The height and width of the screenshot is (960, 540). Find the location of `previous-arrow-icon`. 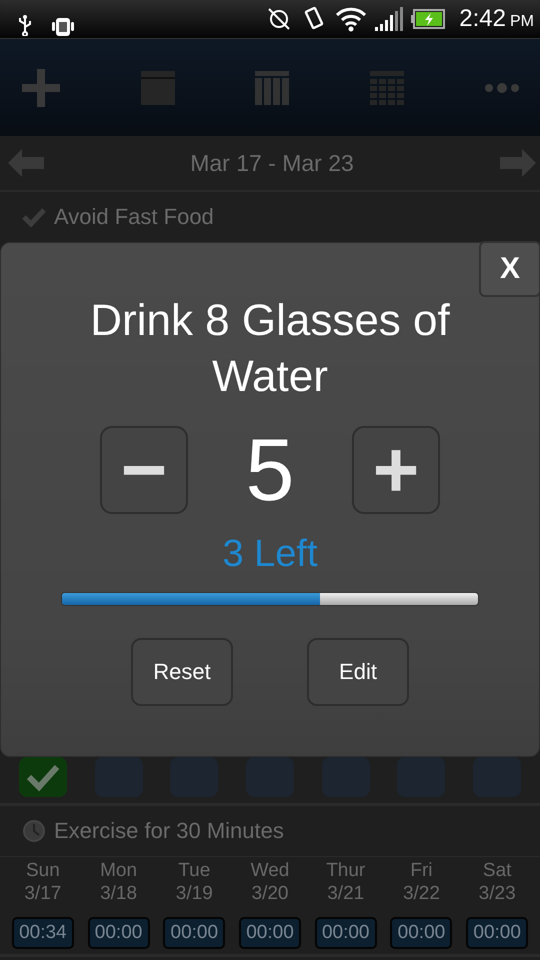

previous-arrow-icon is located at coordinates (26, 163).